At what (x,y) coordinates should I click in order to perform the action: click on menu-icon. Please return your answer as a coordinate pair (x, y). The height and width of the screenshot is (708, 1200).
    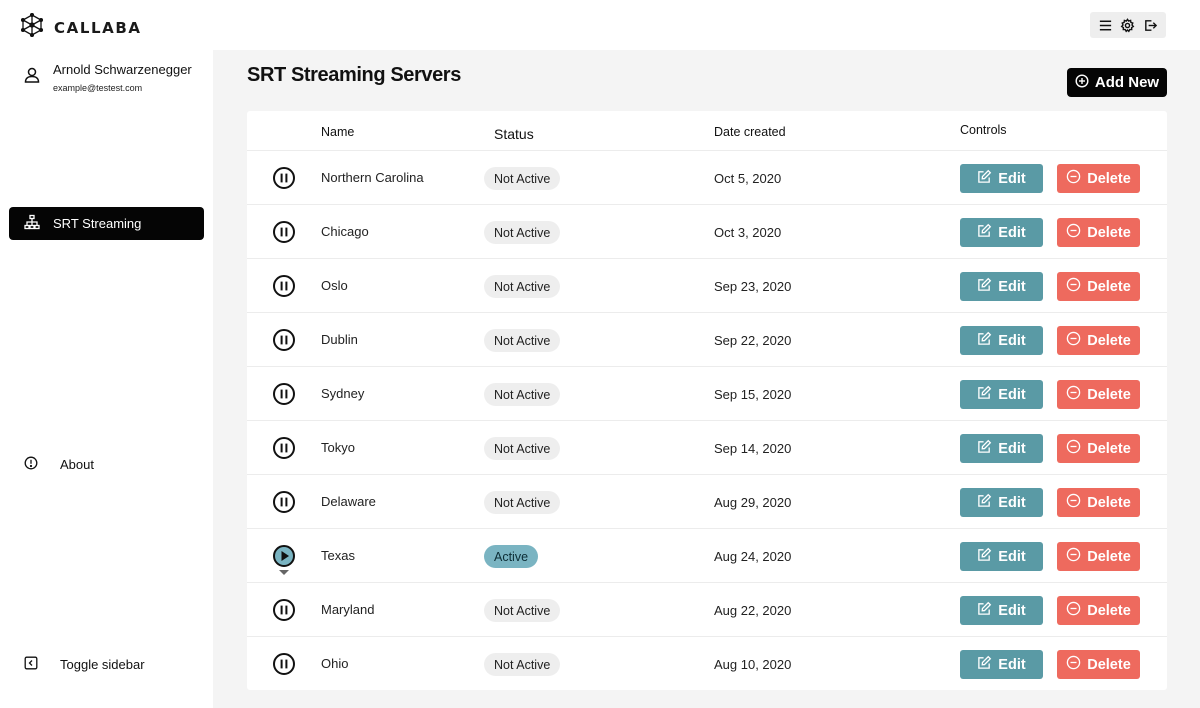
    Looking at the image, I should click on (1105, 25).